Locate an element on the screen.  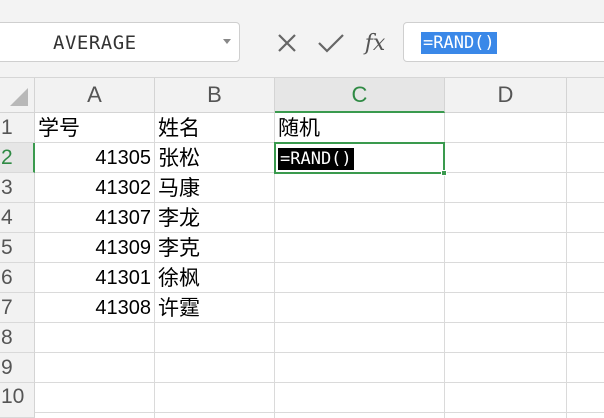
row-header-1: 1 is located at coordinates (17, 128).